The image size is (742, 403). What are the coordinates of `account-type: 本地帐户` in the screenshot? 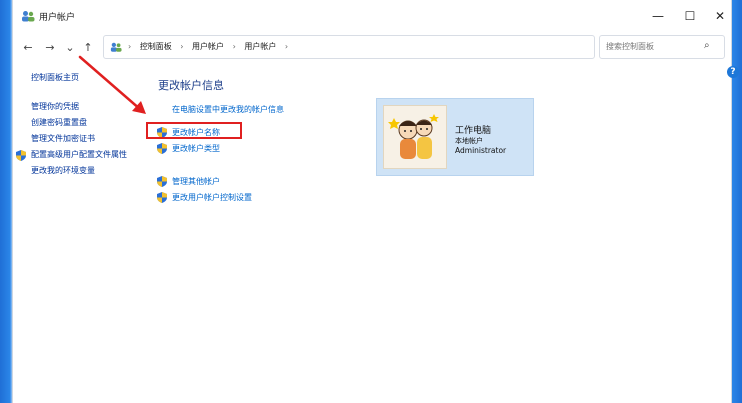 It's located at (469, 141).